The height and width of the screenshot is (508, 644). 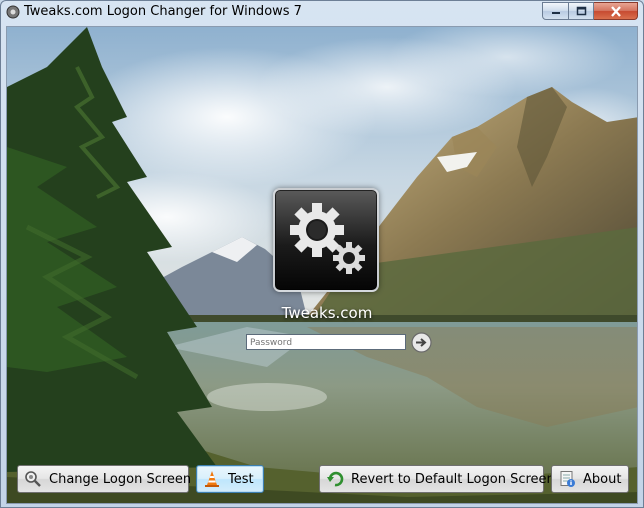 What do you see at coordinates (322, 13) in the screenshot?
I see `title-bar: Tweaks.com Logon Changer for Windows 7` at bounding box center [322, 13].